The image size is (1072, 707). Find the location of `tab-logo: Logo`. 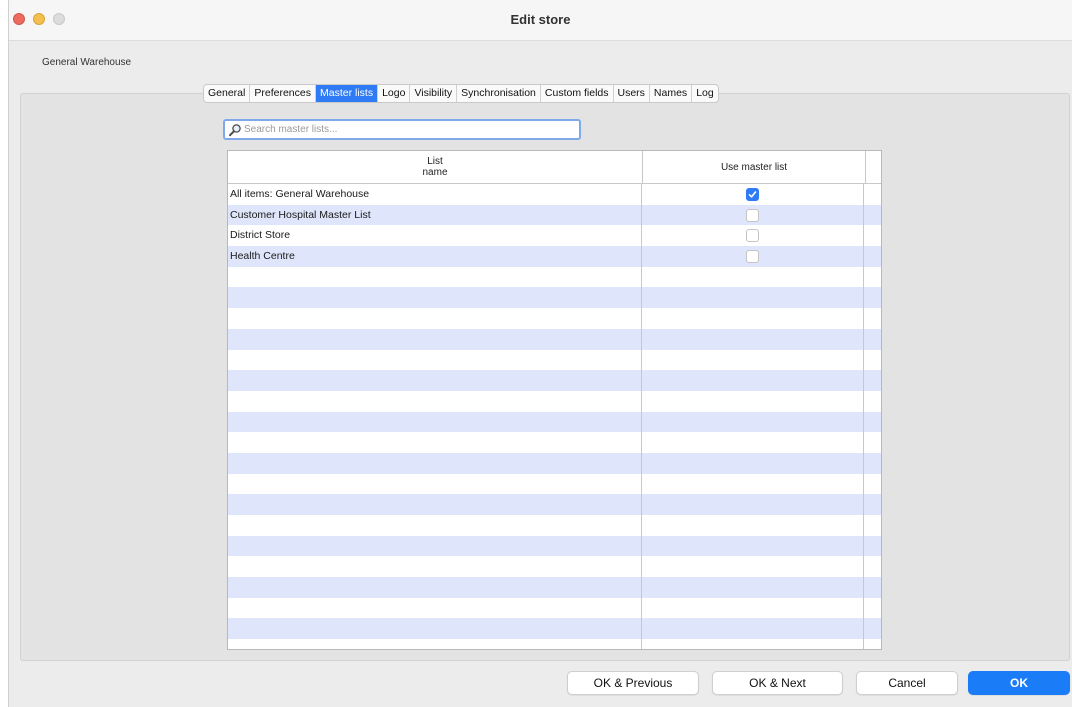

tab-logo: Logo is located at coordinates (394, 93).